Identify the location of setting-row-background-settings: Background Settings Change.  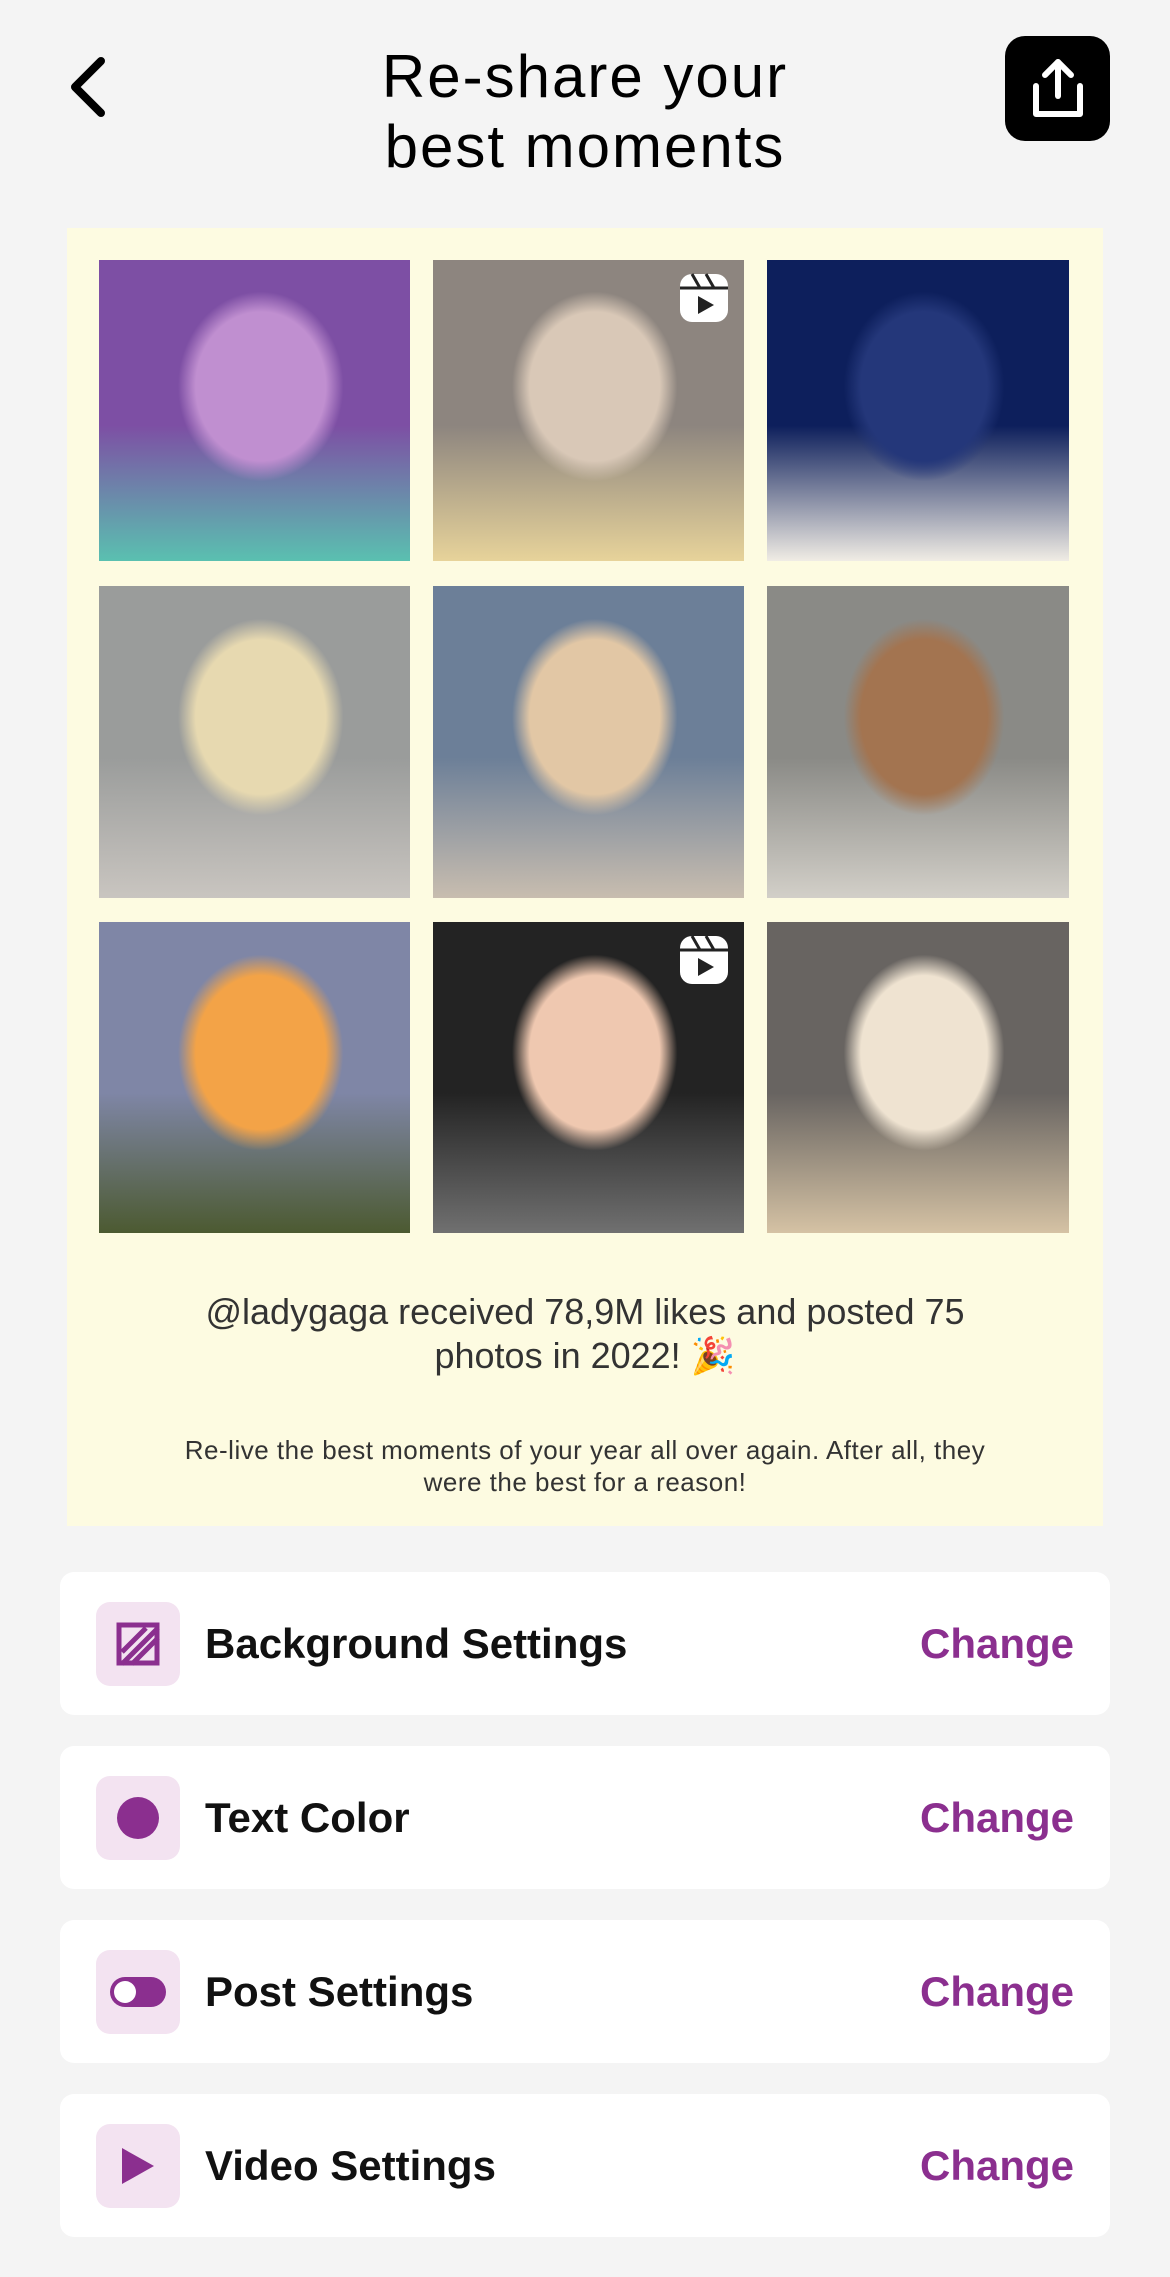
(585, 1643).